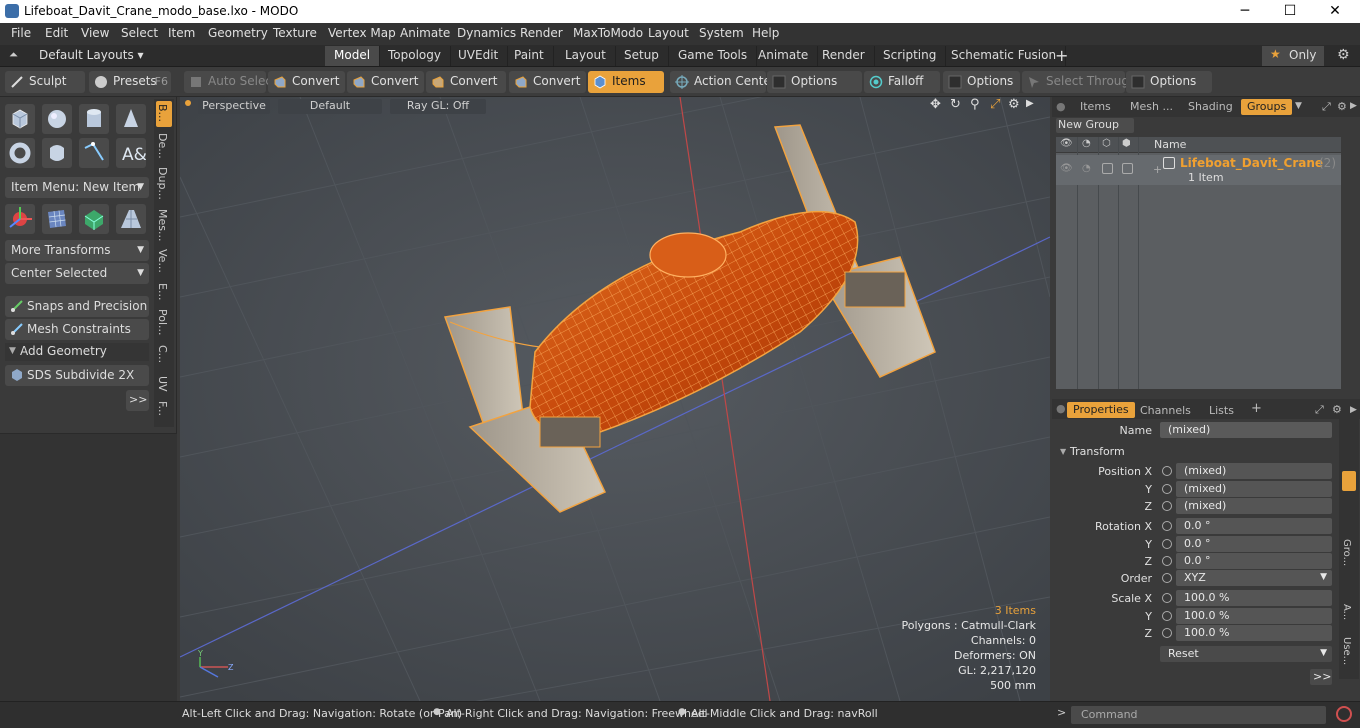 This screenshot has width=1360, height=728. I want to click on convert-edges-button: Convert, so click(385, 82).